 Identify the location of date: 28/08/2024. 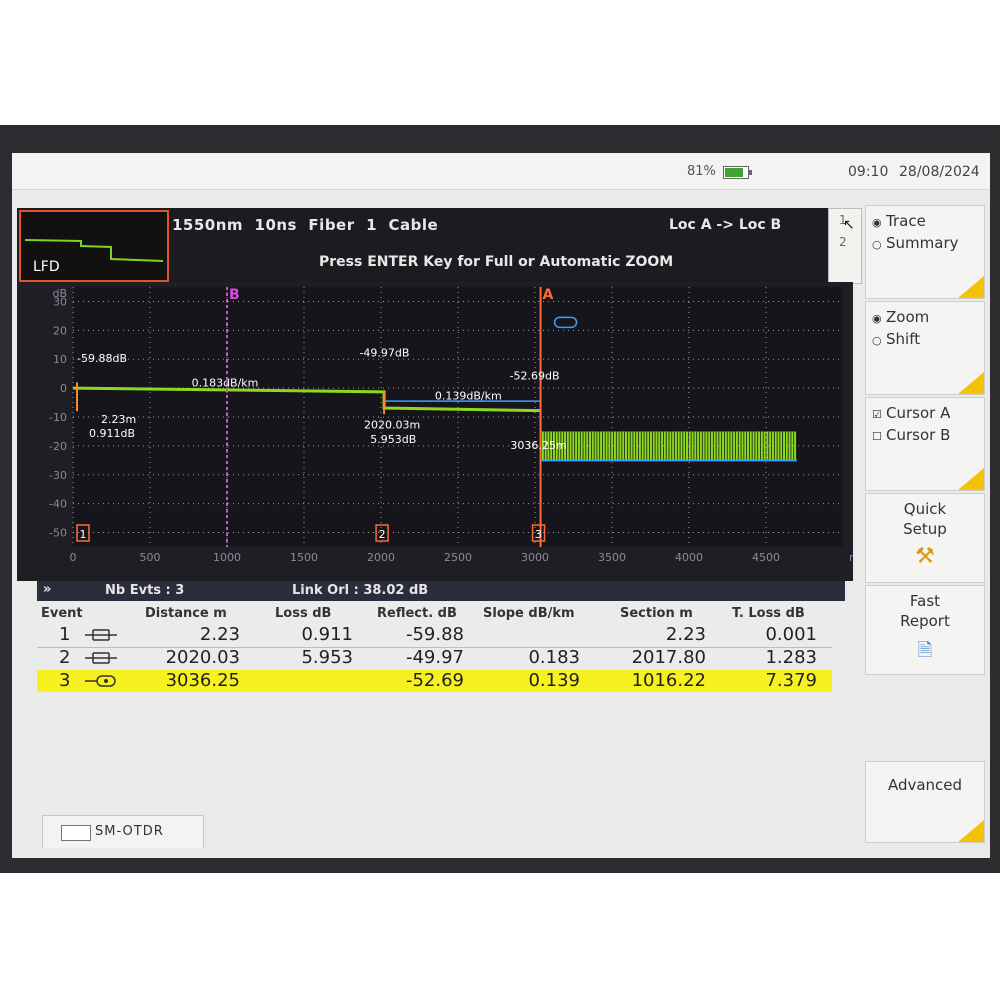
(939, 172).